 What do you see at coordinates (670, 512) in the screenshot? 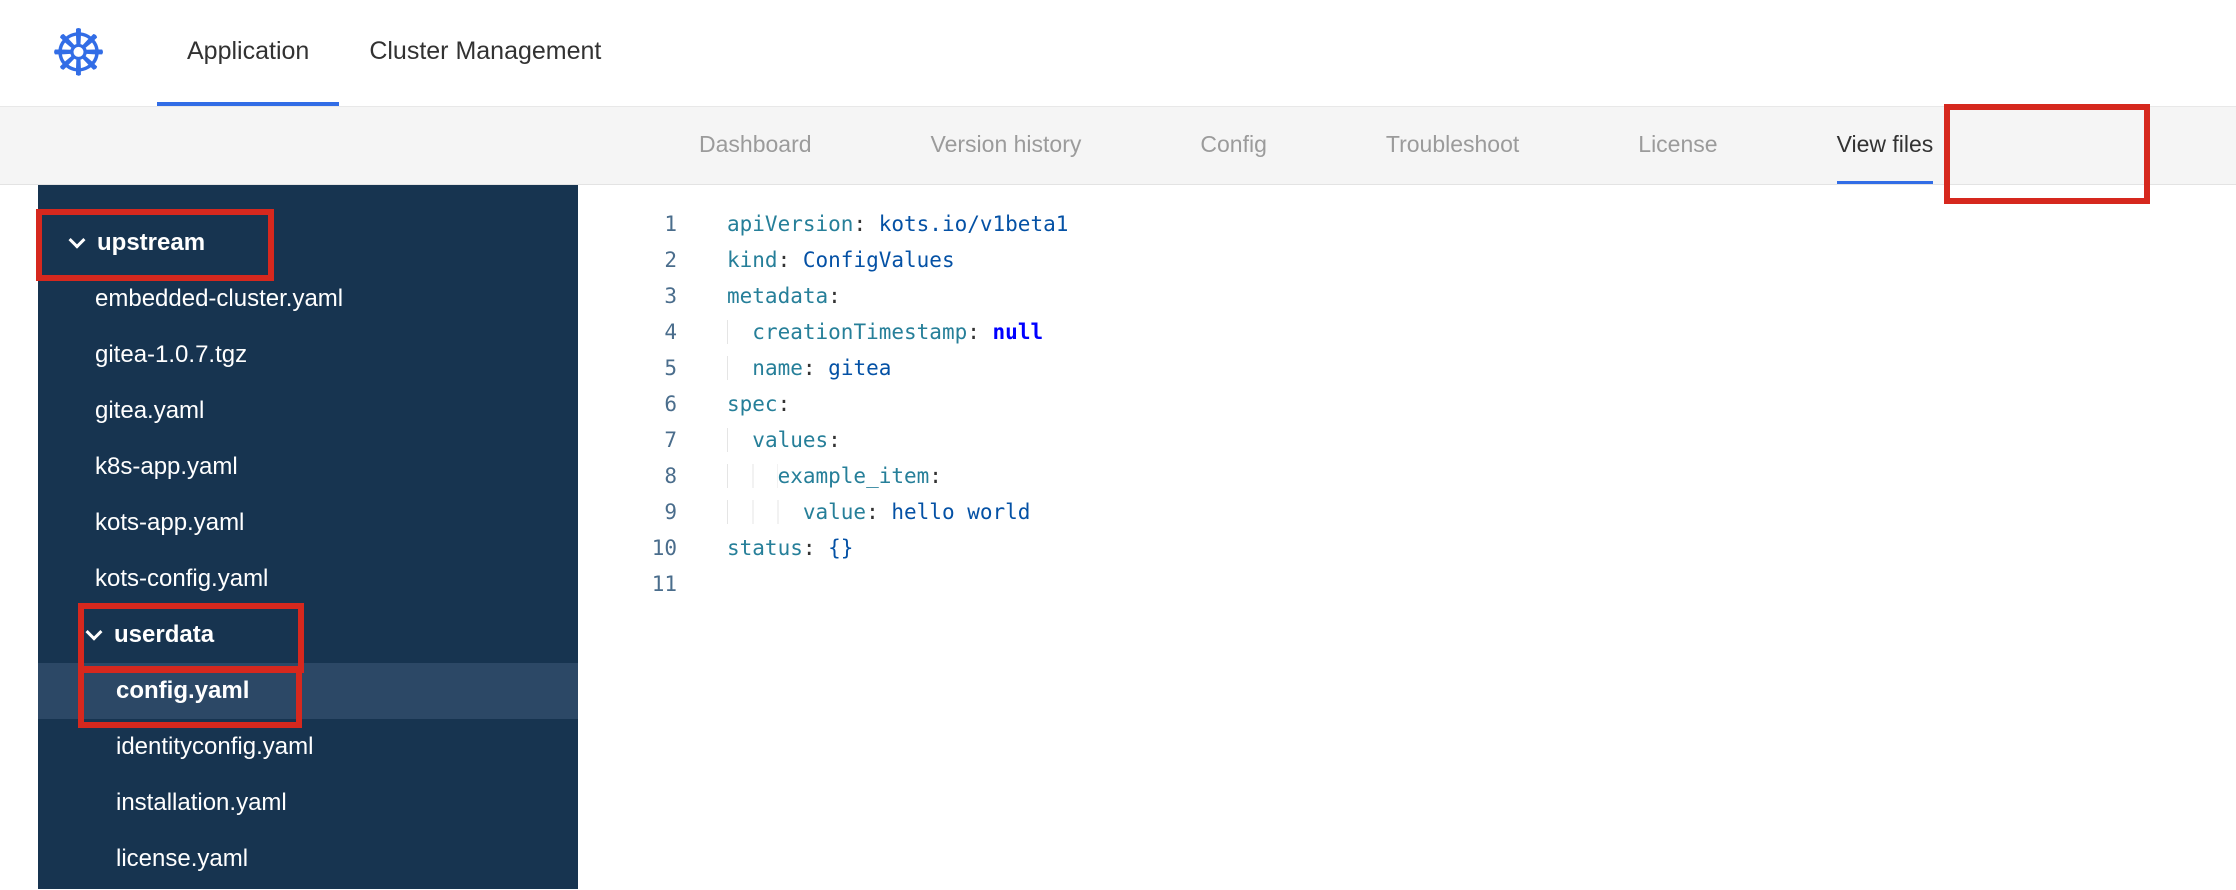
I see `line-number: 9` at bounding box center [670, 512].